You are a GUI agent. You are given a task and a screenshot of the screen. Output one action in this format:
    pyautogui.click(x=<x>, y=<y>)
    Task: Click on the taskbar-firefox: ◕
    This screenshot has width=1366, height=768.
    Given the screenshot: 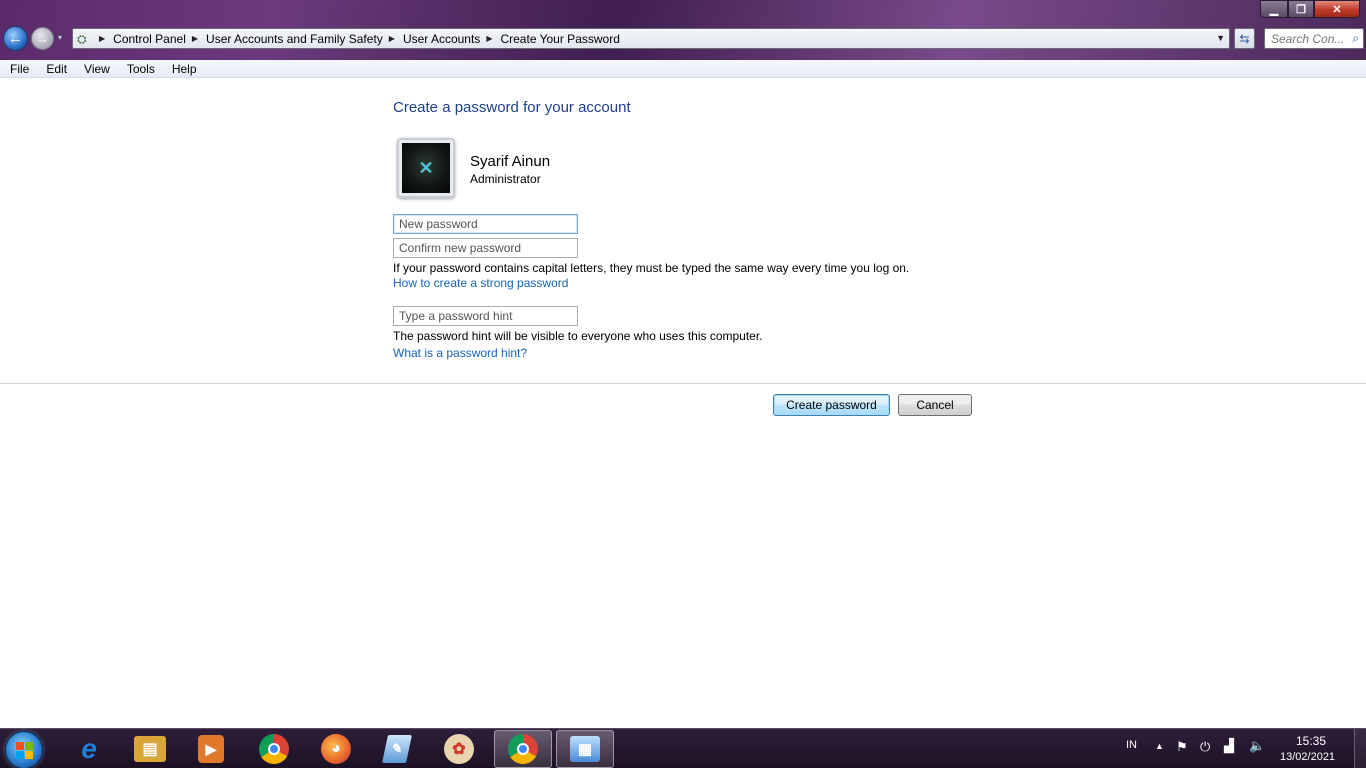 What is the action you would take?
    pyautogui.click(x=336, y=749)
    